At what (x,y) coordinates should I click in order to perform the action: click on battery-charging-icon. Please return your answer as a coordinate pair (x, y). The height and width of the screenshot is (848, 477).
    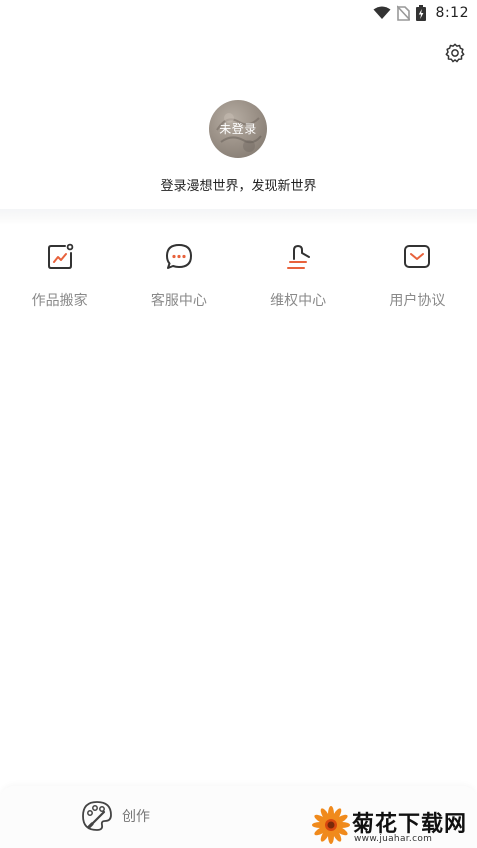
    Looking at the image, I should click on (420, 13).